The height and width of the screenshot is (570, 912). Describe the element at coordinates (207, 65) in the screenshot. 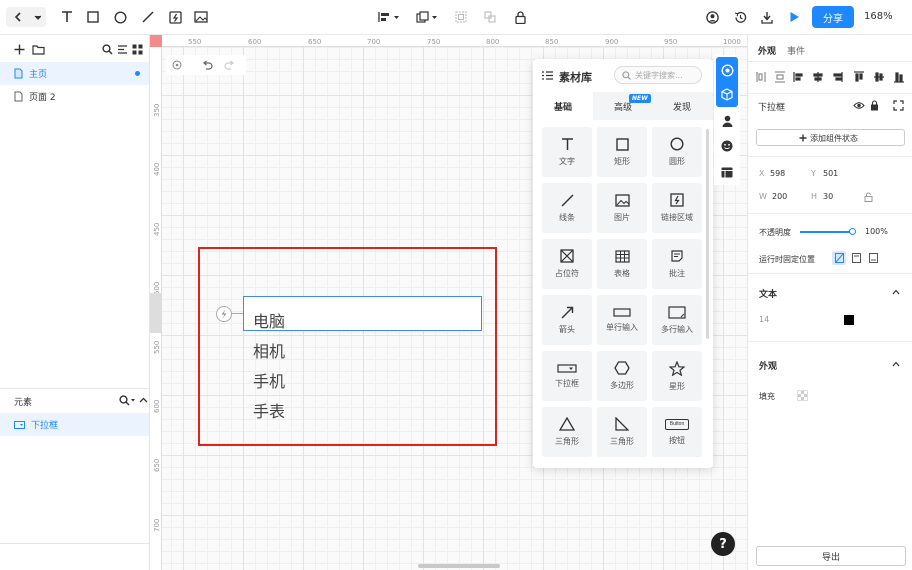

I see `undo-button` at that location.